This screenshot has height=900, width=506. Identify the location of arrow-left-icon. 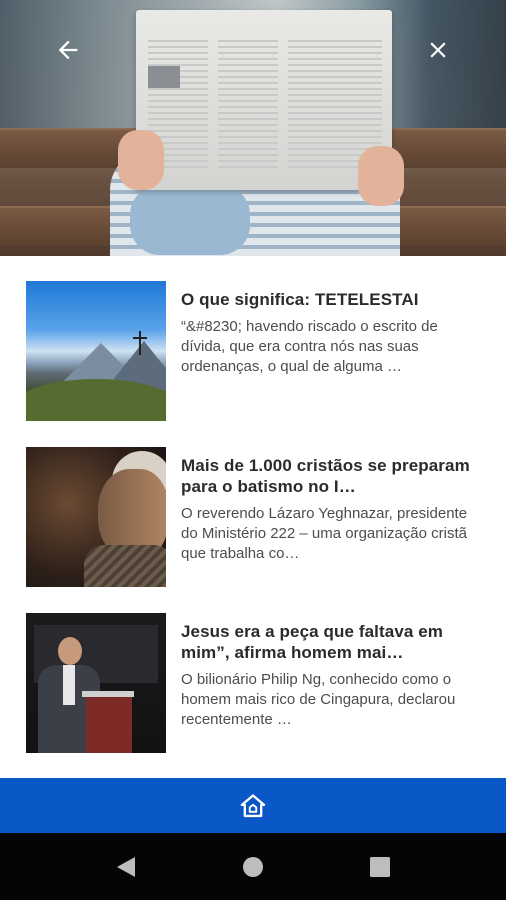
(68, 50).